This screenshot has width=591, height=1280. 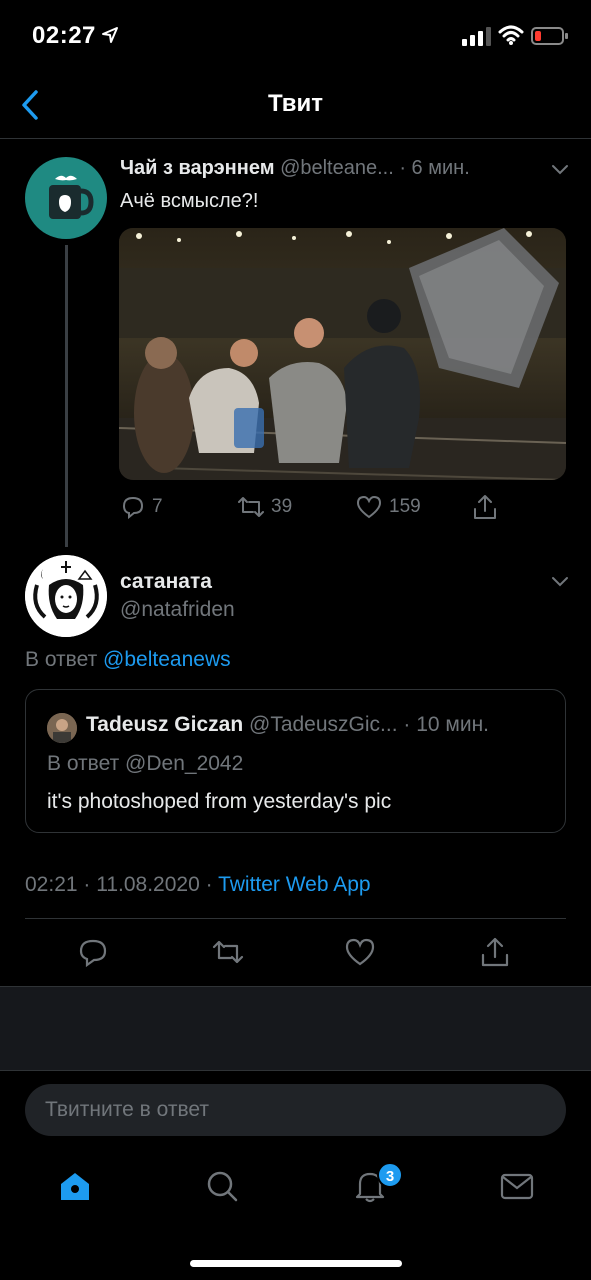 I want to click on share-action, so click(x=485, y=507).